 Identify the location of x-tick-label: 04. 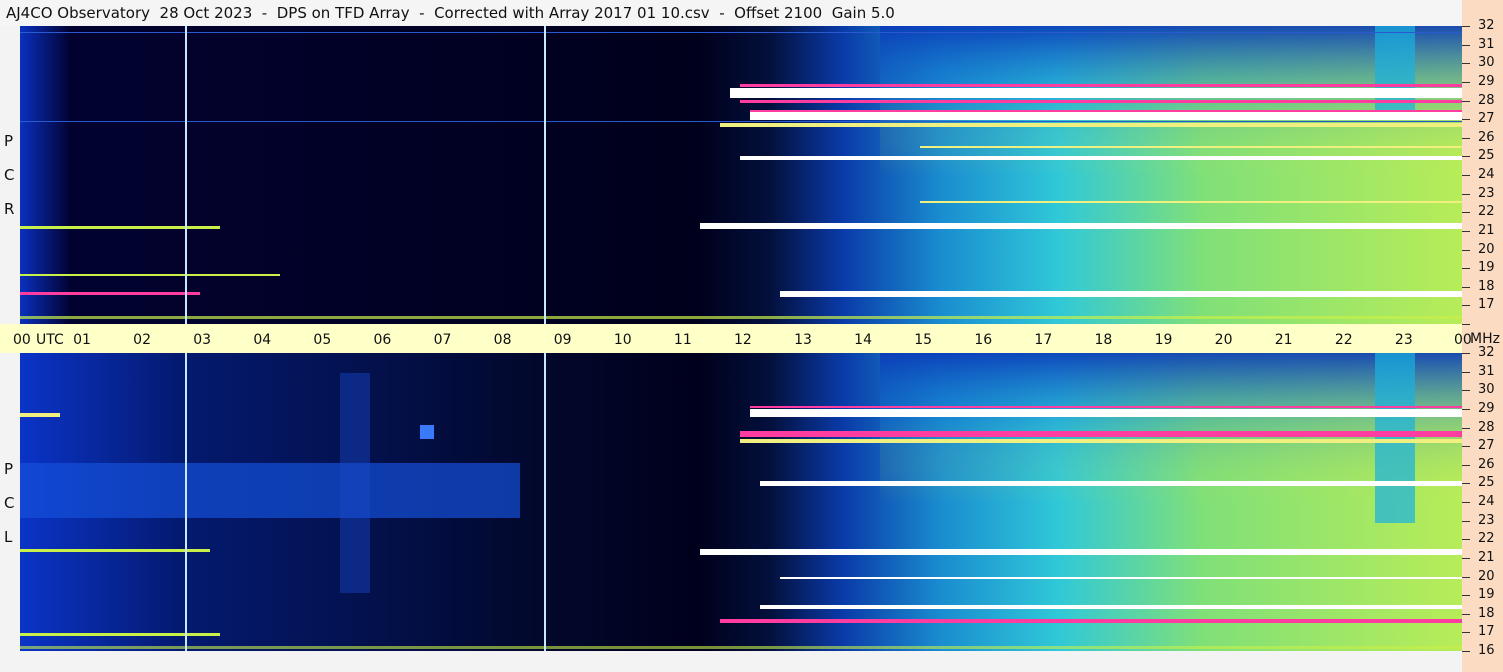
(262, 340).